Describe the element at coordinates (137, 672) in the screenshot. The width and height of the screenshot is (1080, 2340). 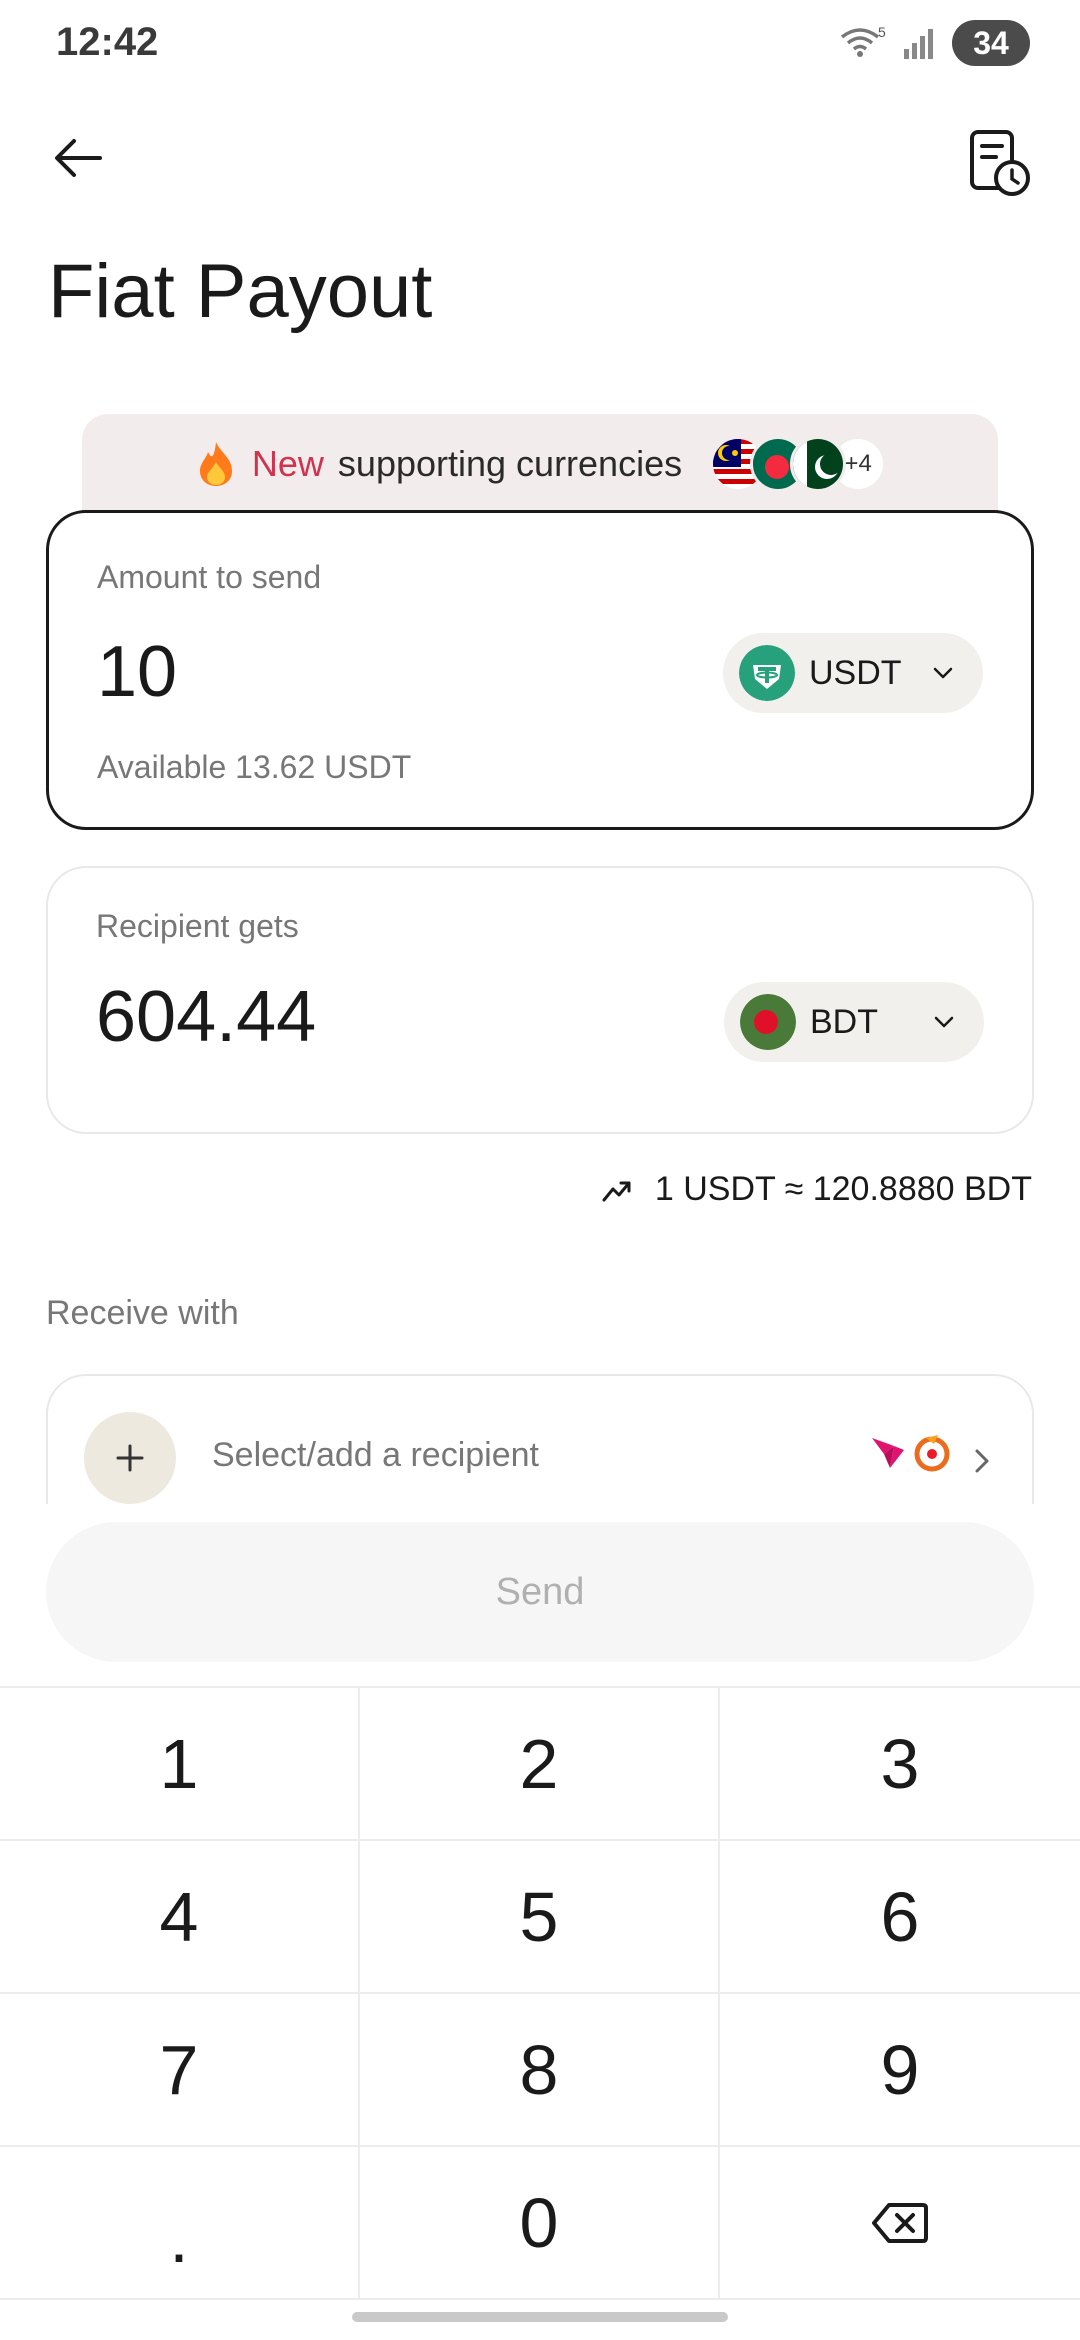
I see `amount-input: 10` at that location.